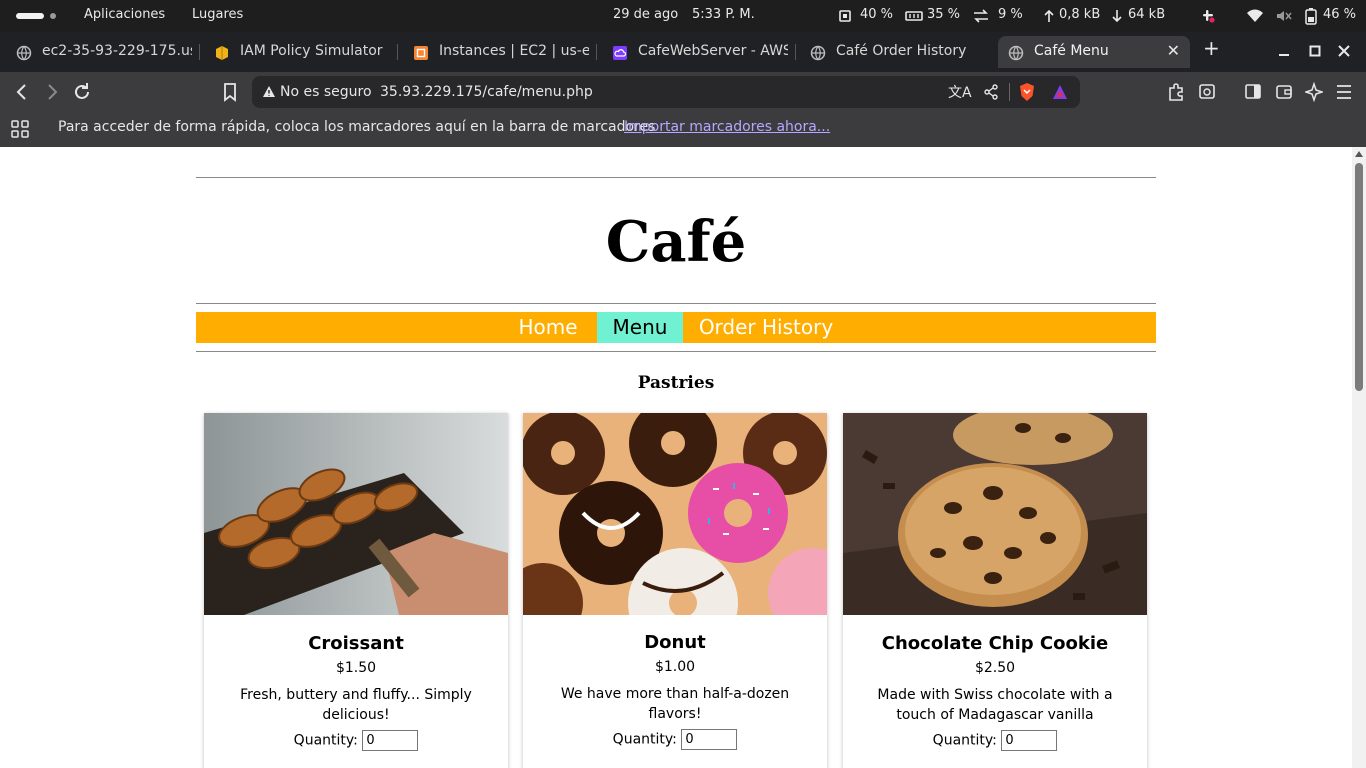 Image resolution: width=1366 pixels, height=768 pixels. What do you see at coordinates (230, 92) in the screenshot?
I see `bookmark-icon` at bounding box center [230, 92].